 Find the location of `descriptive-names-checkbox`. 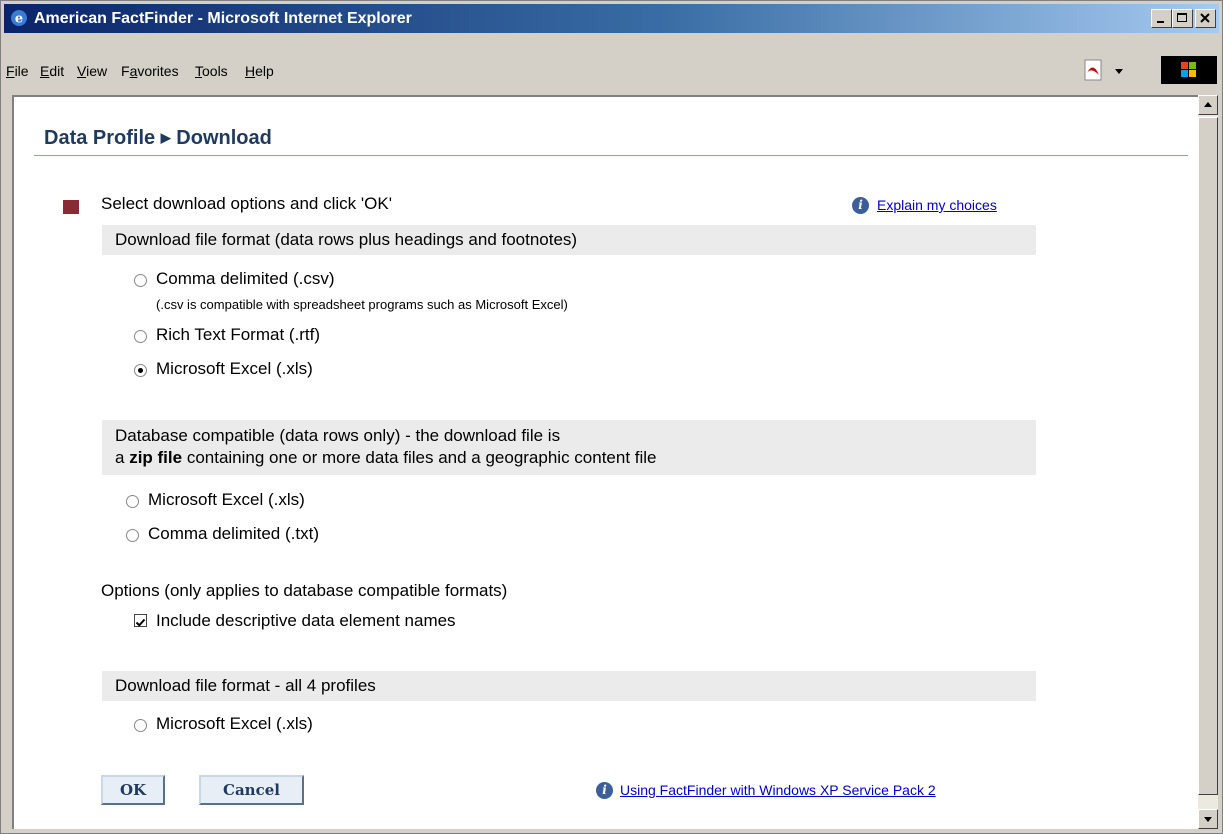

descriptive-names-checkbox is located at coordinates (140, 620).